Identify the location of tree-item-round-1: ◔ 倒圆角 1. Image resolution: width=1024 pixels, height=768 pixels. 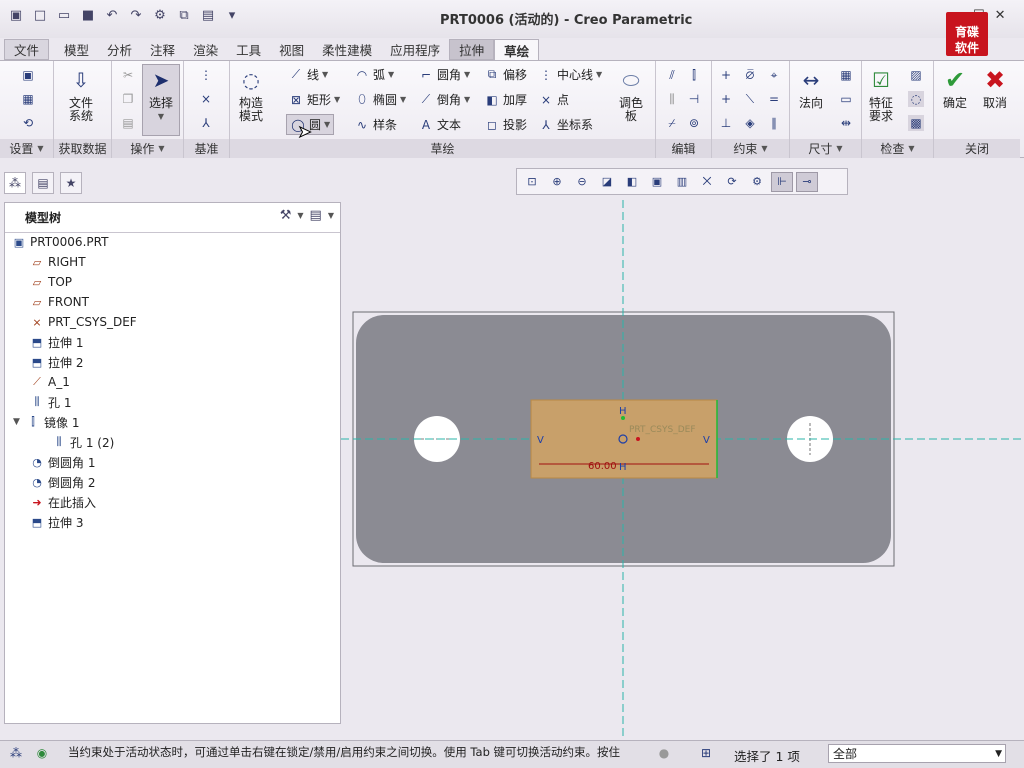
(62, 462).